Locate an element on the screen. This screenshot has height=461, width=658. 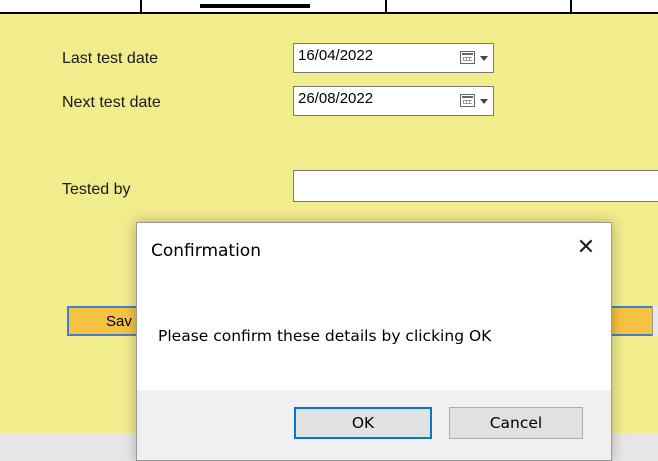
next-test-date-picker: 26/08/2022 is located at coordinates (393, 101).